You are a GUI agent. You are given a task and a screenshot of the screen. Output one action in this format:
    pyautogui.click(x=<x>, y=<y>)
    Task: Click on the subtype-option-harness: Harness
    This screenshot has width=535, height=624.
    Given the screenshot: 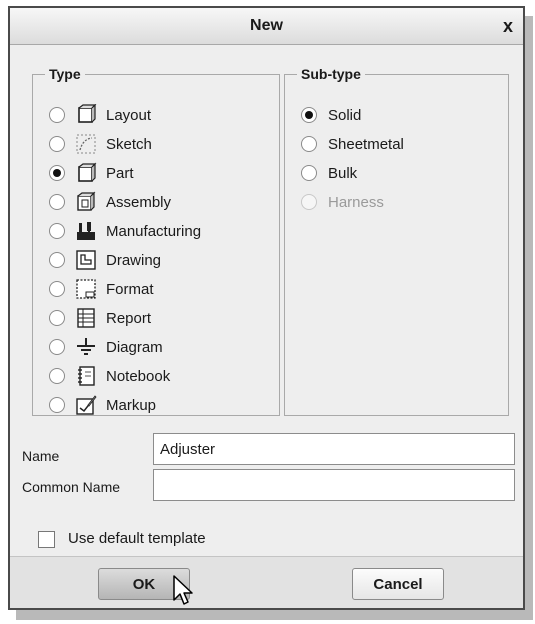 What is the action you would take?
    pyautogui.click(x=342, y=202)
    